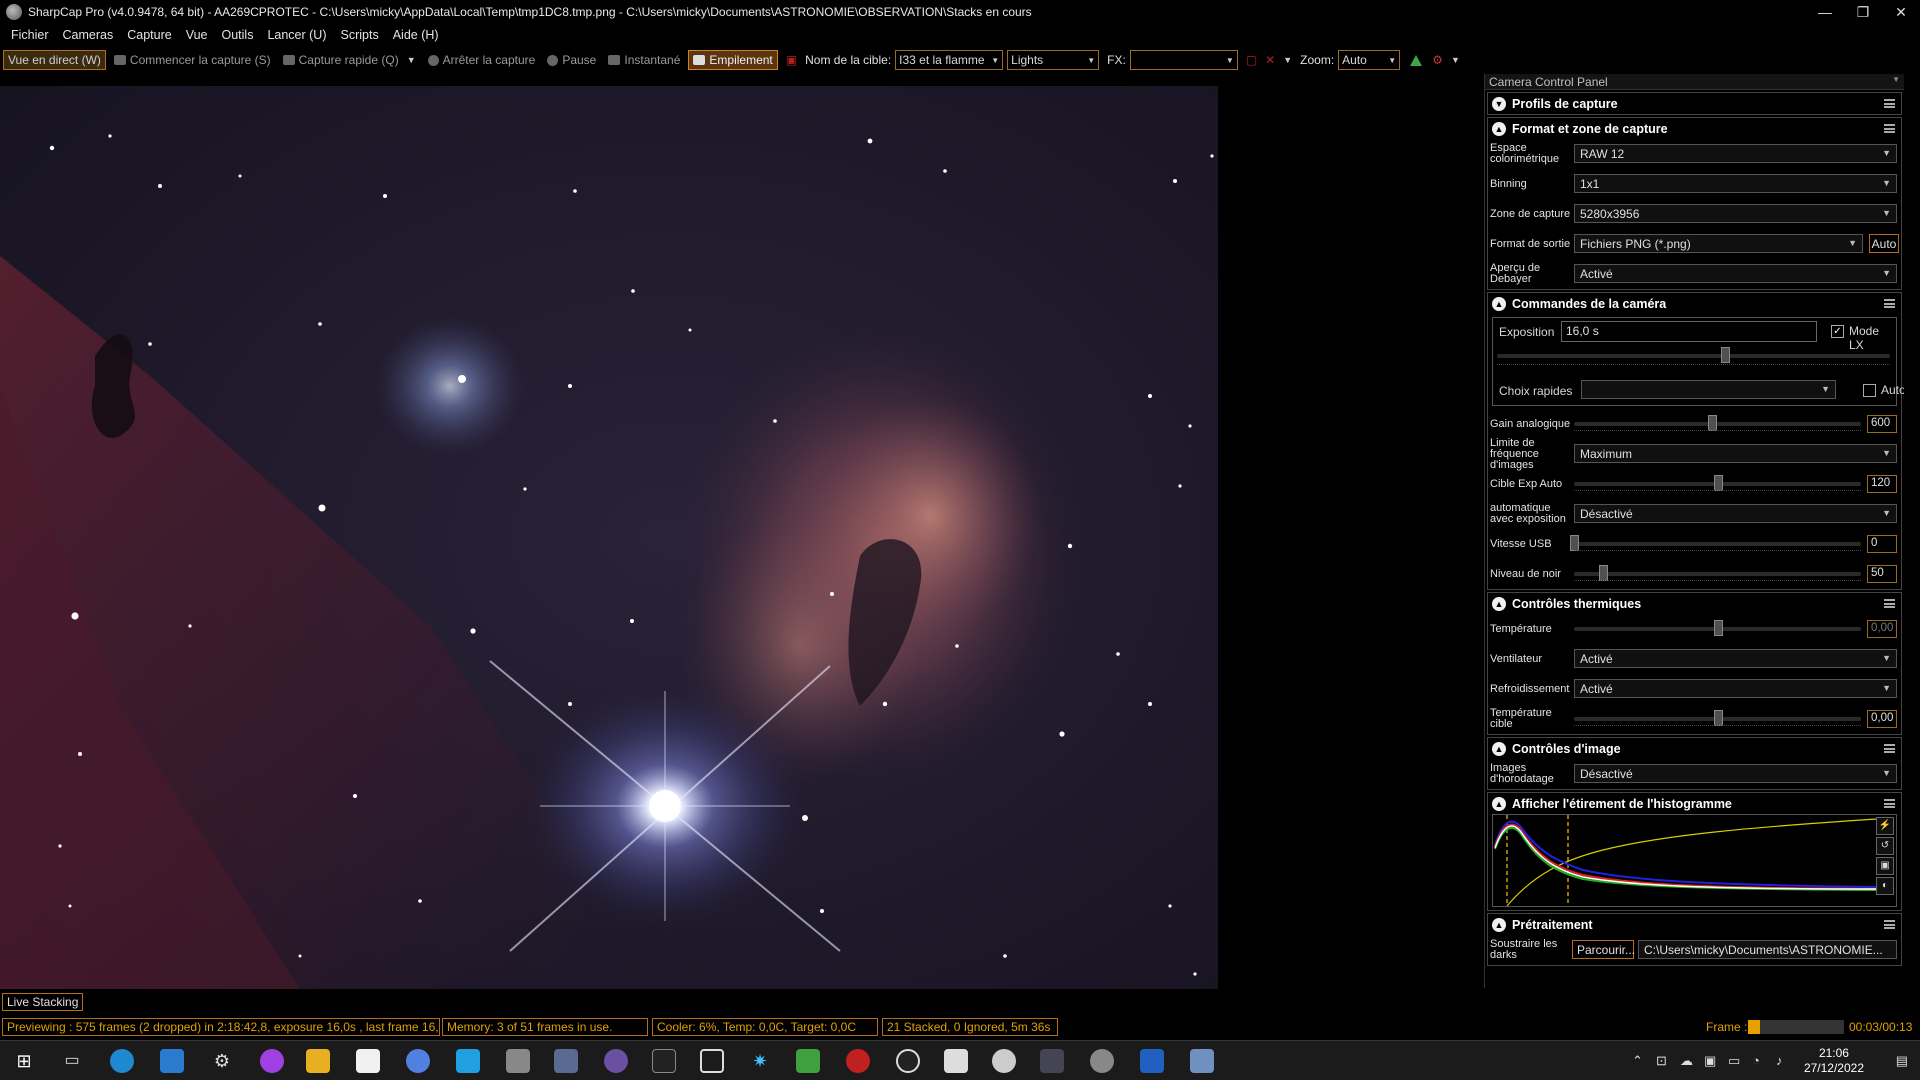 The height and width of the screenshot is (1080, 1920). Describe the element at coordinates (1270, 60) in the screenshot. I see `crosshair-icon: ✕` at that location.